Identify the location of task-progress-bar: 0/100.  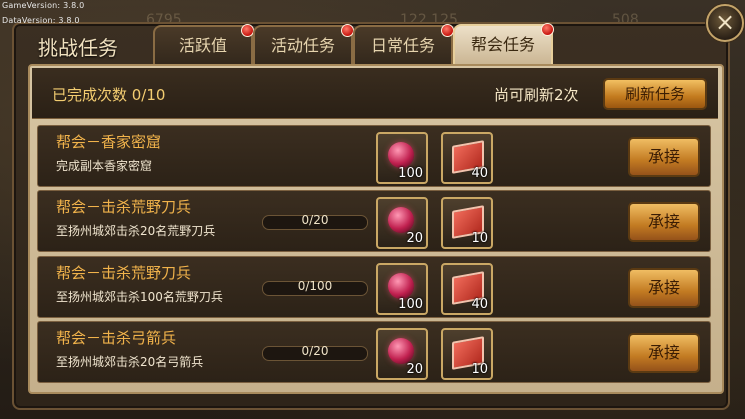
(315, 287).